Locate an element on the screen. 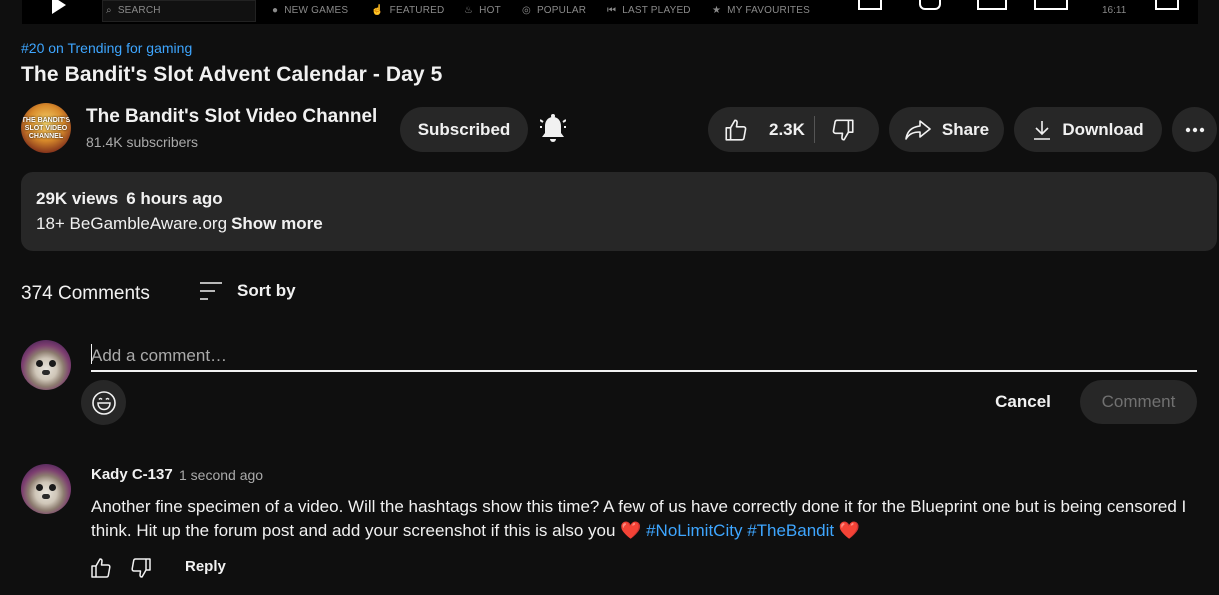 The width and height of the screenshot is (1219, 595). comments-count: 374 Comments is located at coordinates (85, 293).